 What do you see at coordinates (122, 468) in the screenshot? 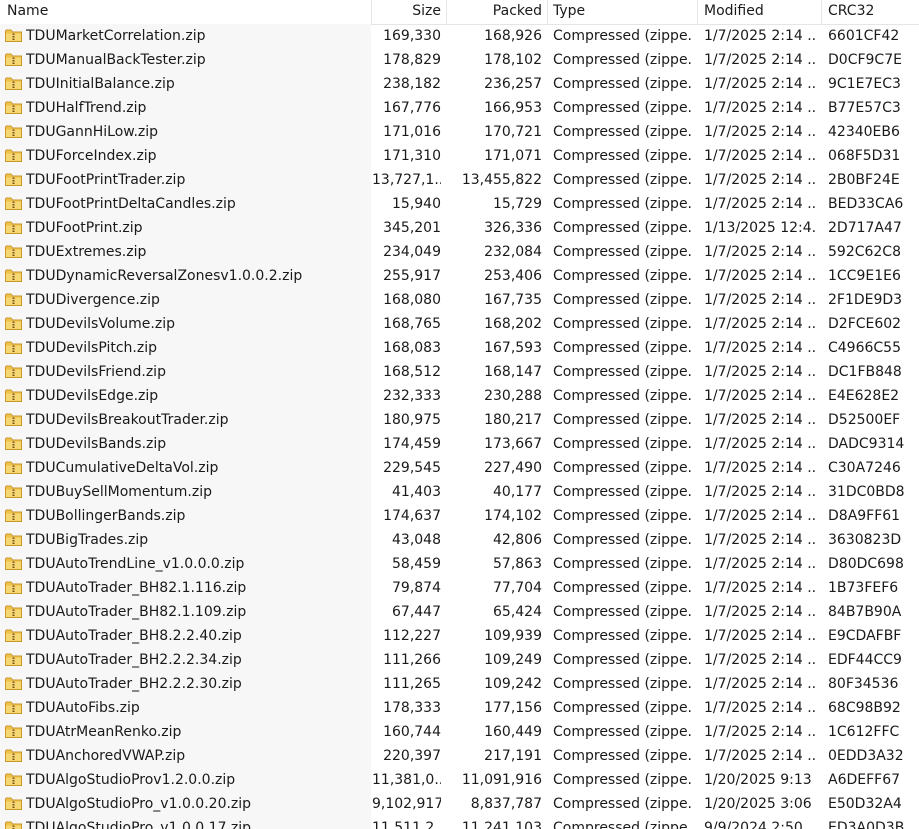
I see `file-name: TDUCumulativeDeltaVol.zip` at bounding box center [122, 468].